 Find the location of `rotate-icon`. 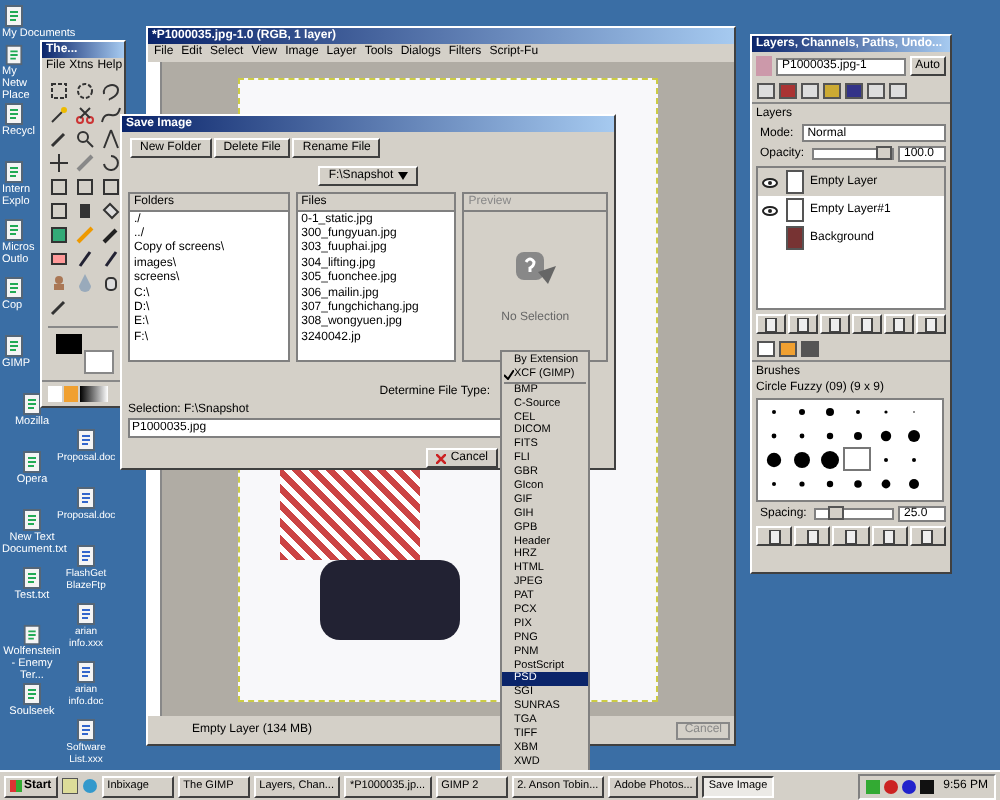

rotate-icon is located at coordinates (111, 163).